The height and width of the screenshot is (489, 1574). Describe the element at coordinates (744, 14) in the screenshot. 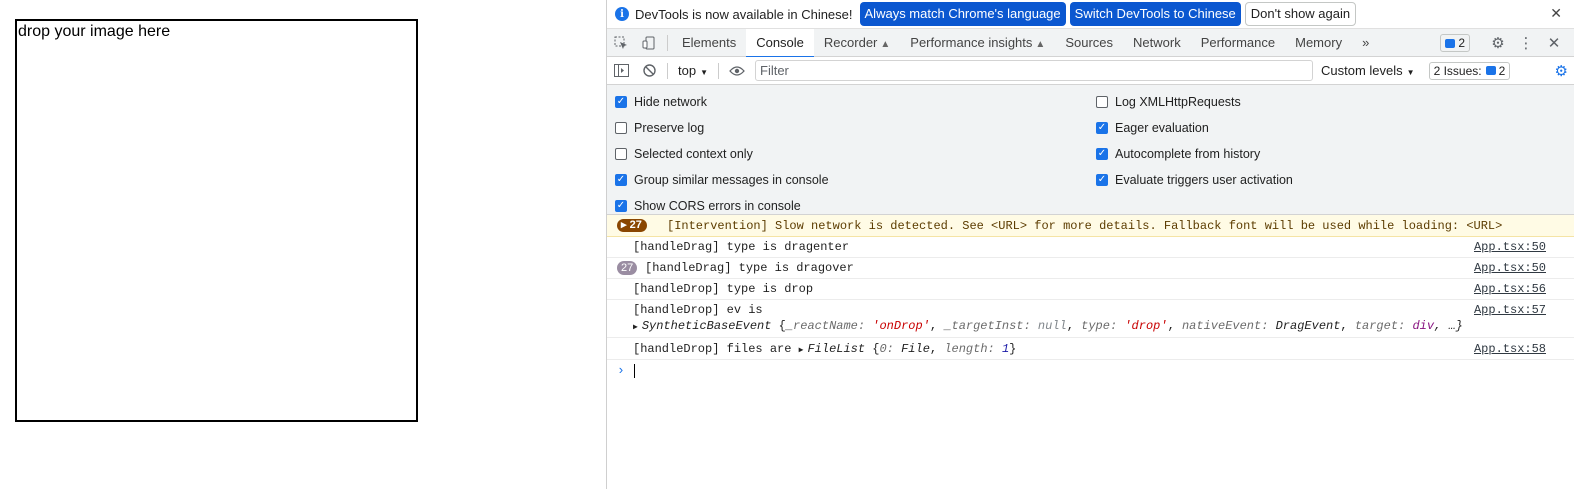

I see `infobar-message: DevTools is now available in Chinese!` at that location.